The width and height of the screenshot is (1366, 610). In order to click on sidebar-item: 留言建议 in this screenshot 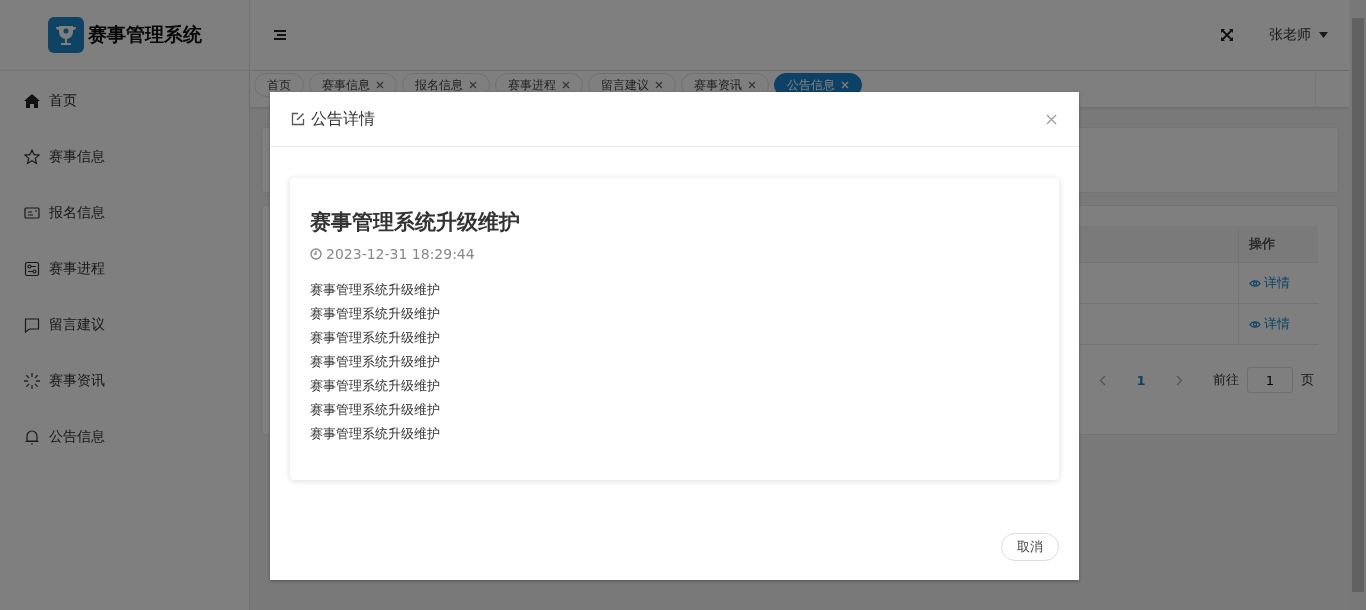, I will do `click(77, 325)`.